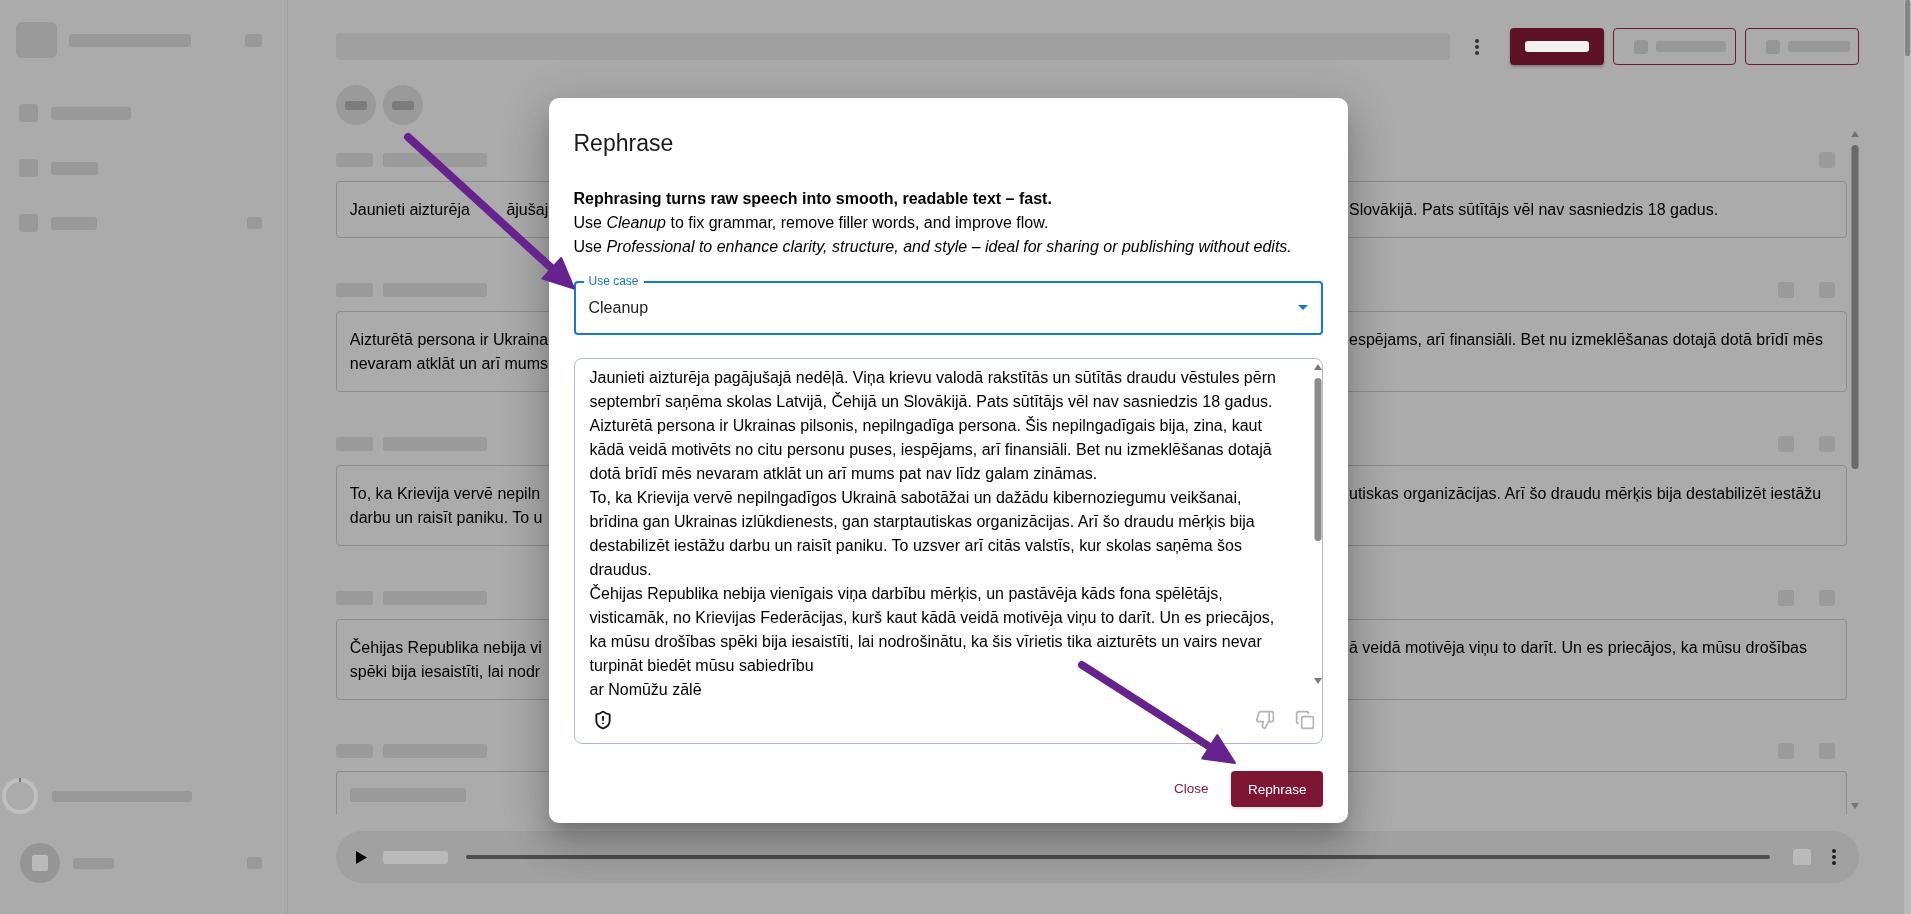 The image size is (1911, 914). What do you see at coordinates (948, 303) in the screenshot?
I see `use-case-select: Use case Cleanup` at bounding box center [948, 303].